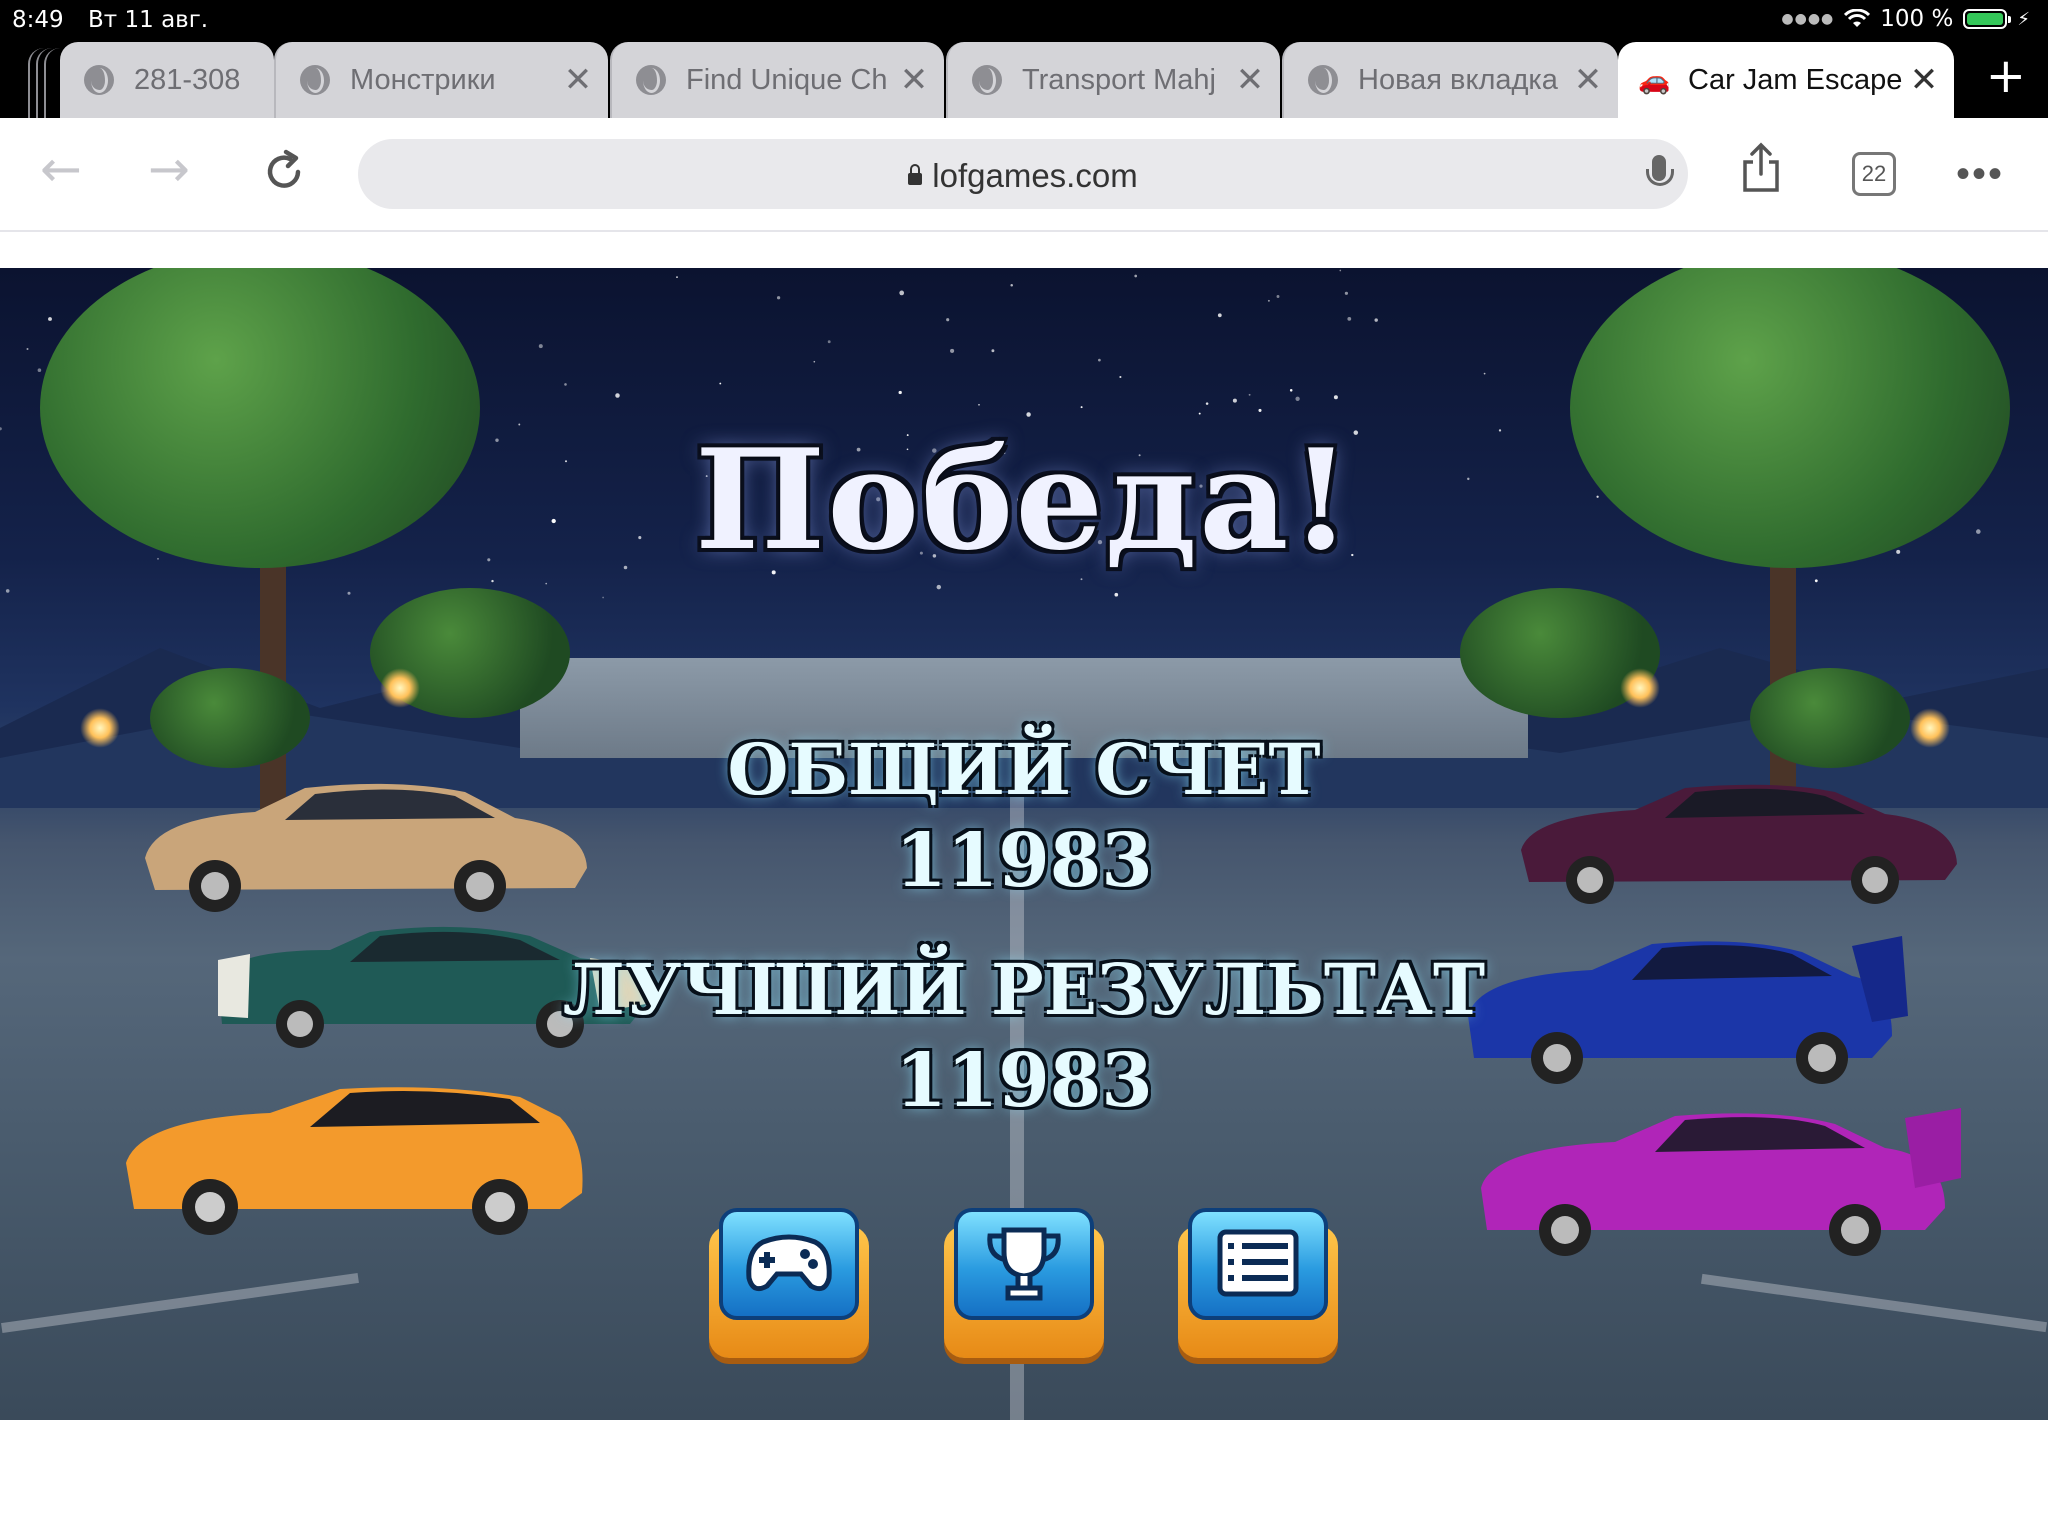 The height and width of the screenshot is (1536, 2048). Describe the element at coordinates (52, 83) in the screenshot. I see `tab-stack-edge` at that location.